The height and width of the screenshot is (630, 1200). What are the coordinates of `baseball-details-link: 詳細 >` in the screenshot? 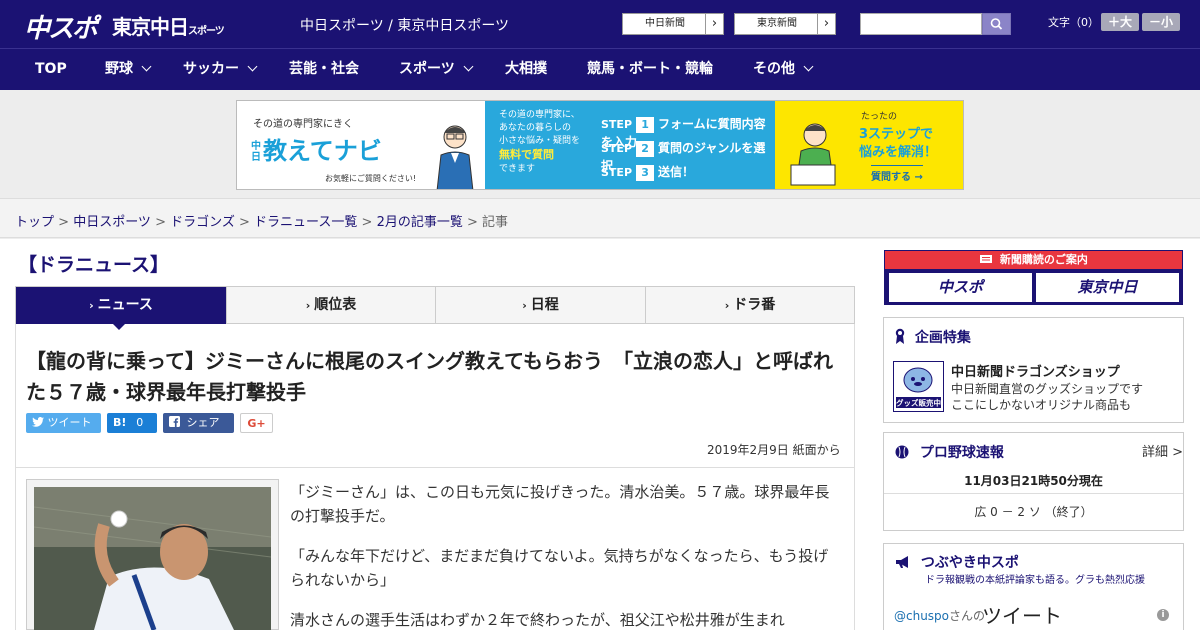 It's located at (1162, 450).